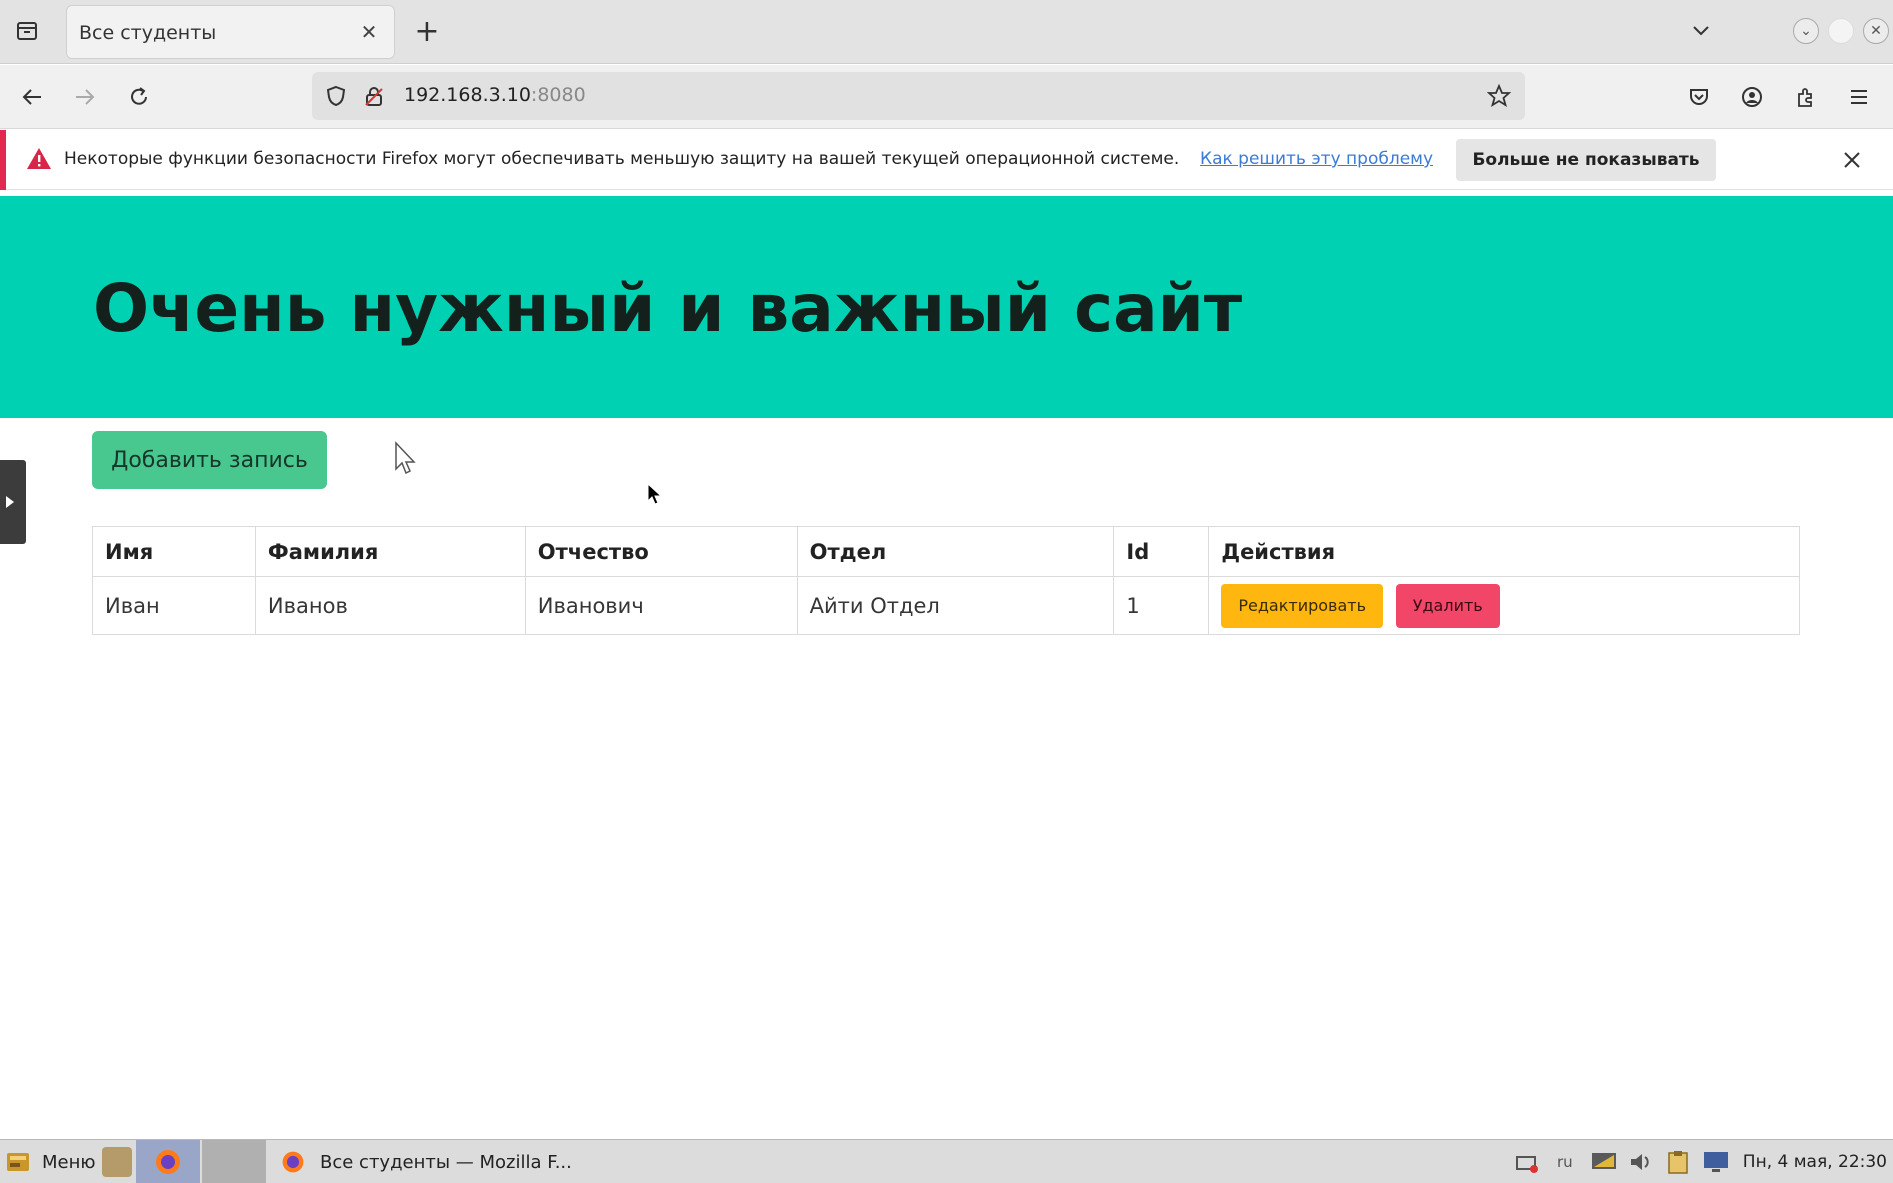 This screenshot has height=1183, width=1893. I want to click on url-host: 192.168.3.10, so click(467, 95).